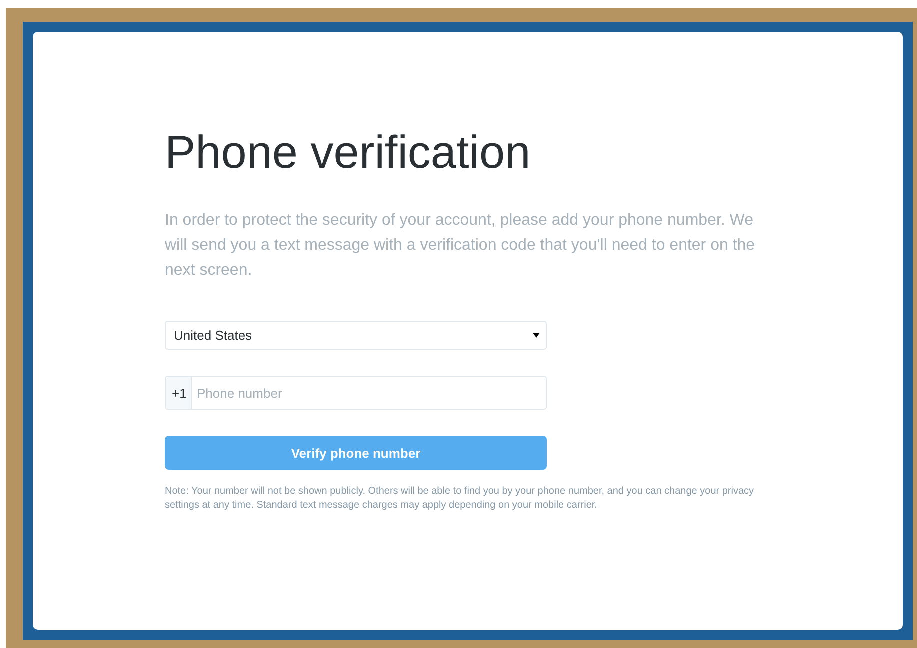  What do you see at coordinates (460, 246) in the screenshot?
I see `intro-text: In order to protect the security of your account, please add your phone number. We will send you a text message with a verification code that you'll need to enter on the next screen.` at bounding box center [460, 246].